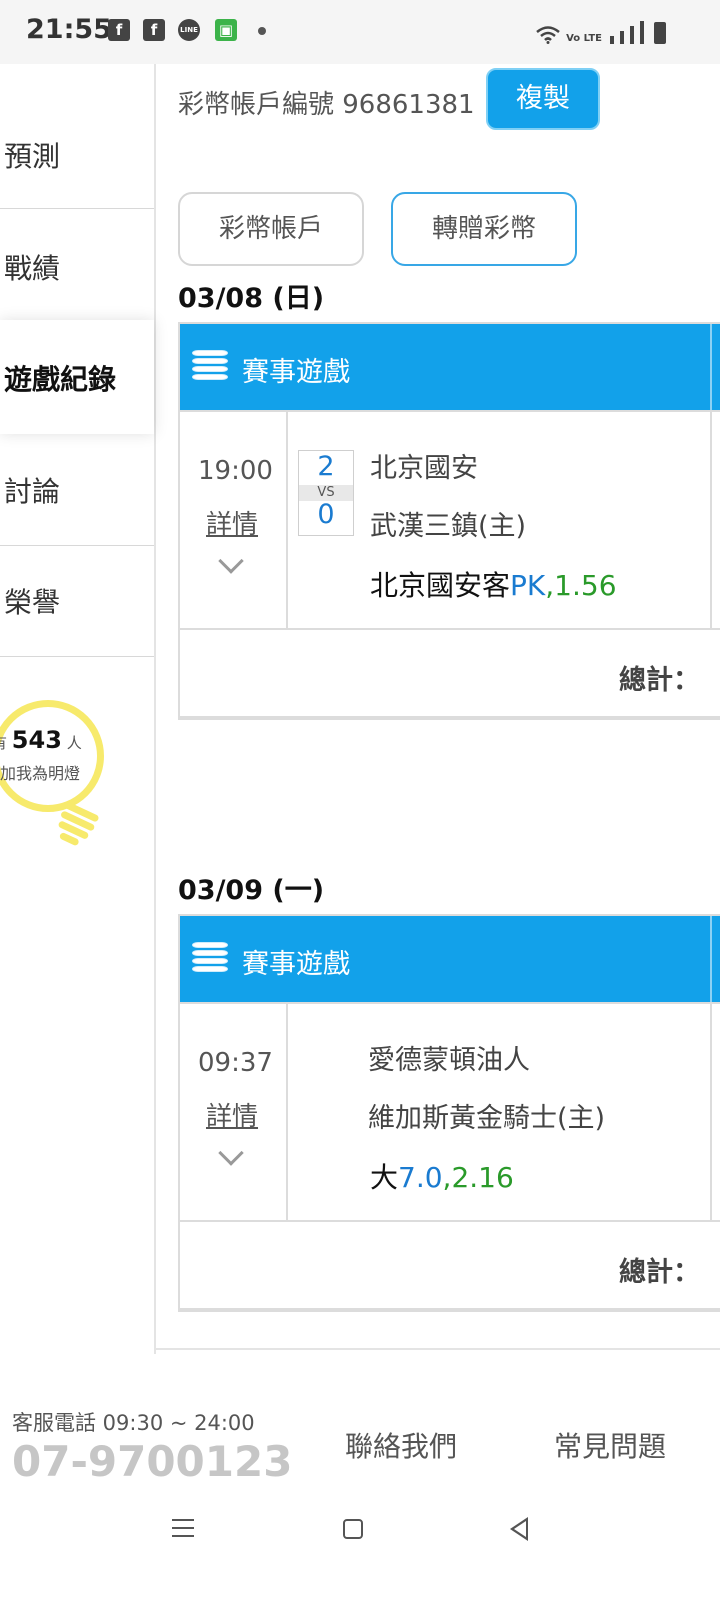 This screenshot has height=1600, width=720. What do you see at coordinates (77, 153) in the screenshot?
I see `sidebar-item-prediction: 預測` at bounding box center [77, 153].